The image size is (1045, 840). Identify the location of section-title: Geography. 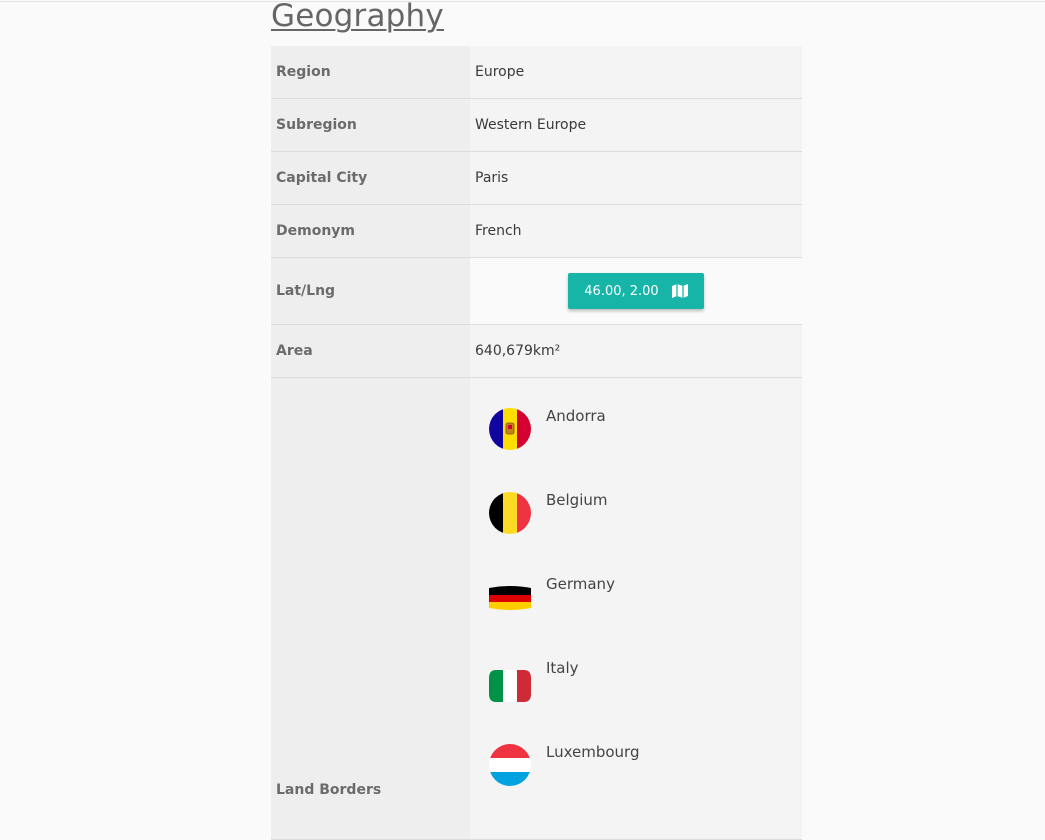
(536, 23).